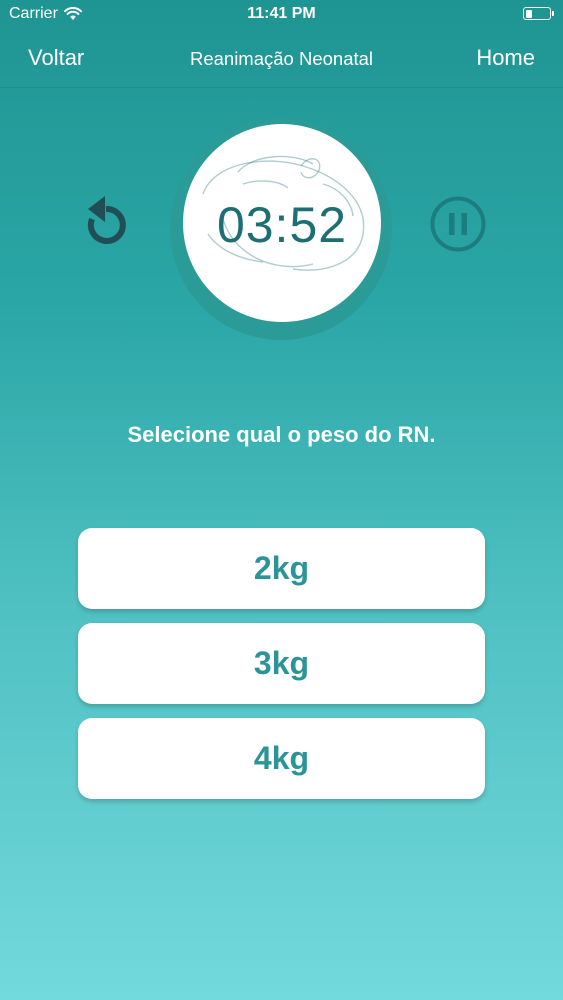 Image resolution: width=563 pixels, height=1000 pixels. Describe the element at coordinates (281, 59) in the screenshot. I see `nav-bar: Voltar Reanimação Neonatal Home` at that location.